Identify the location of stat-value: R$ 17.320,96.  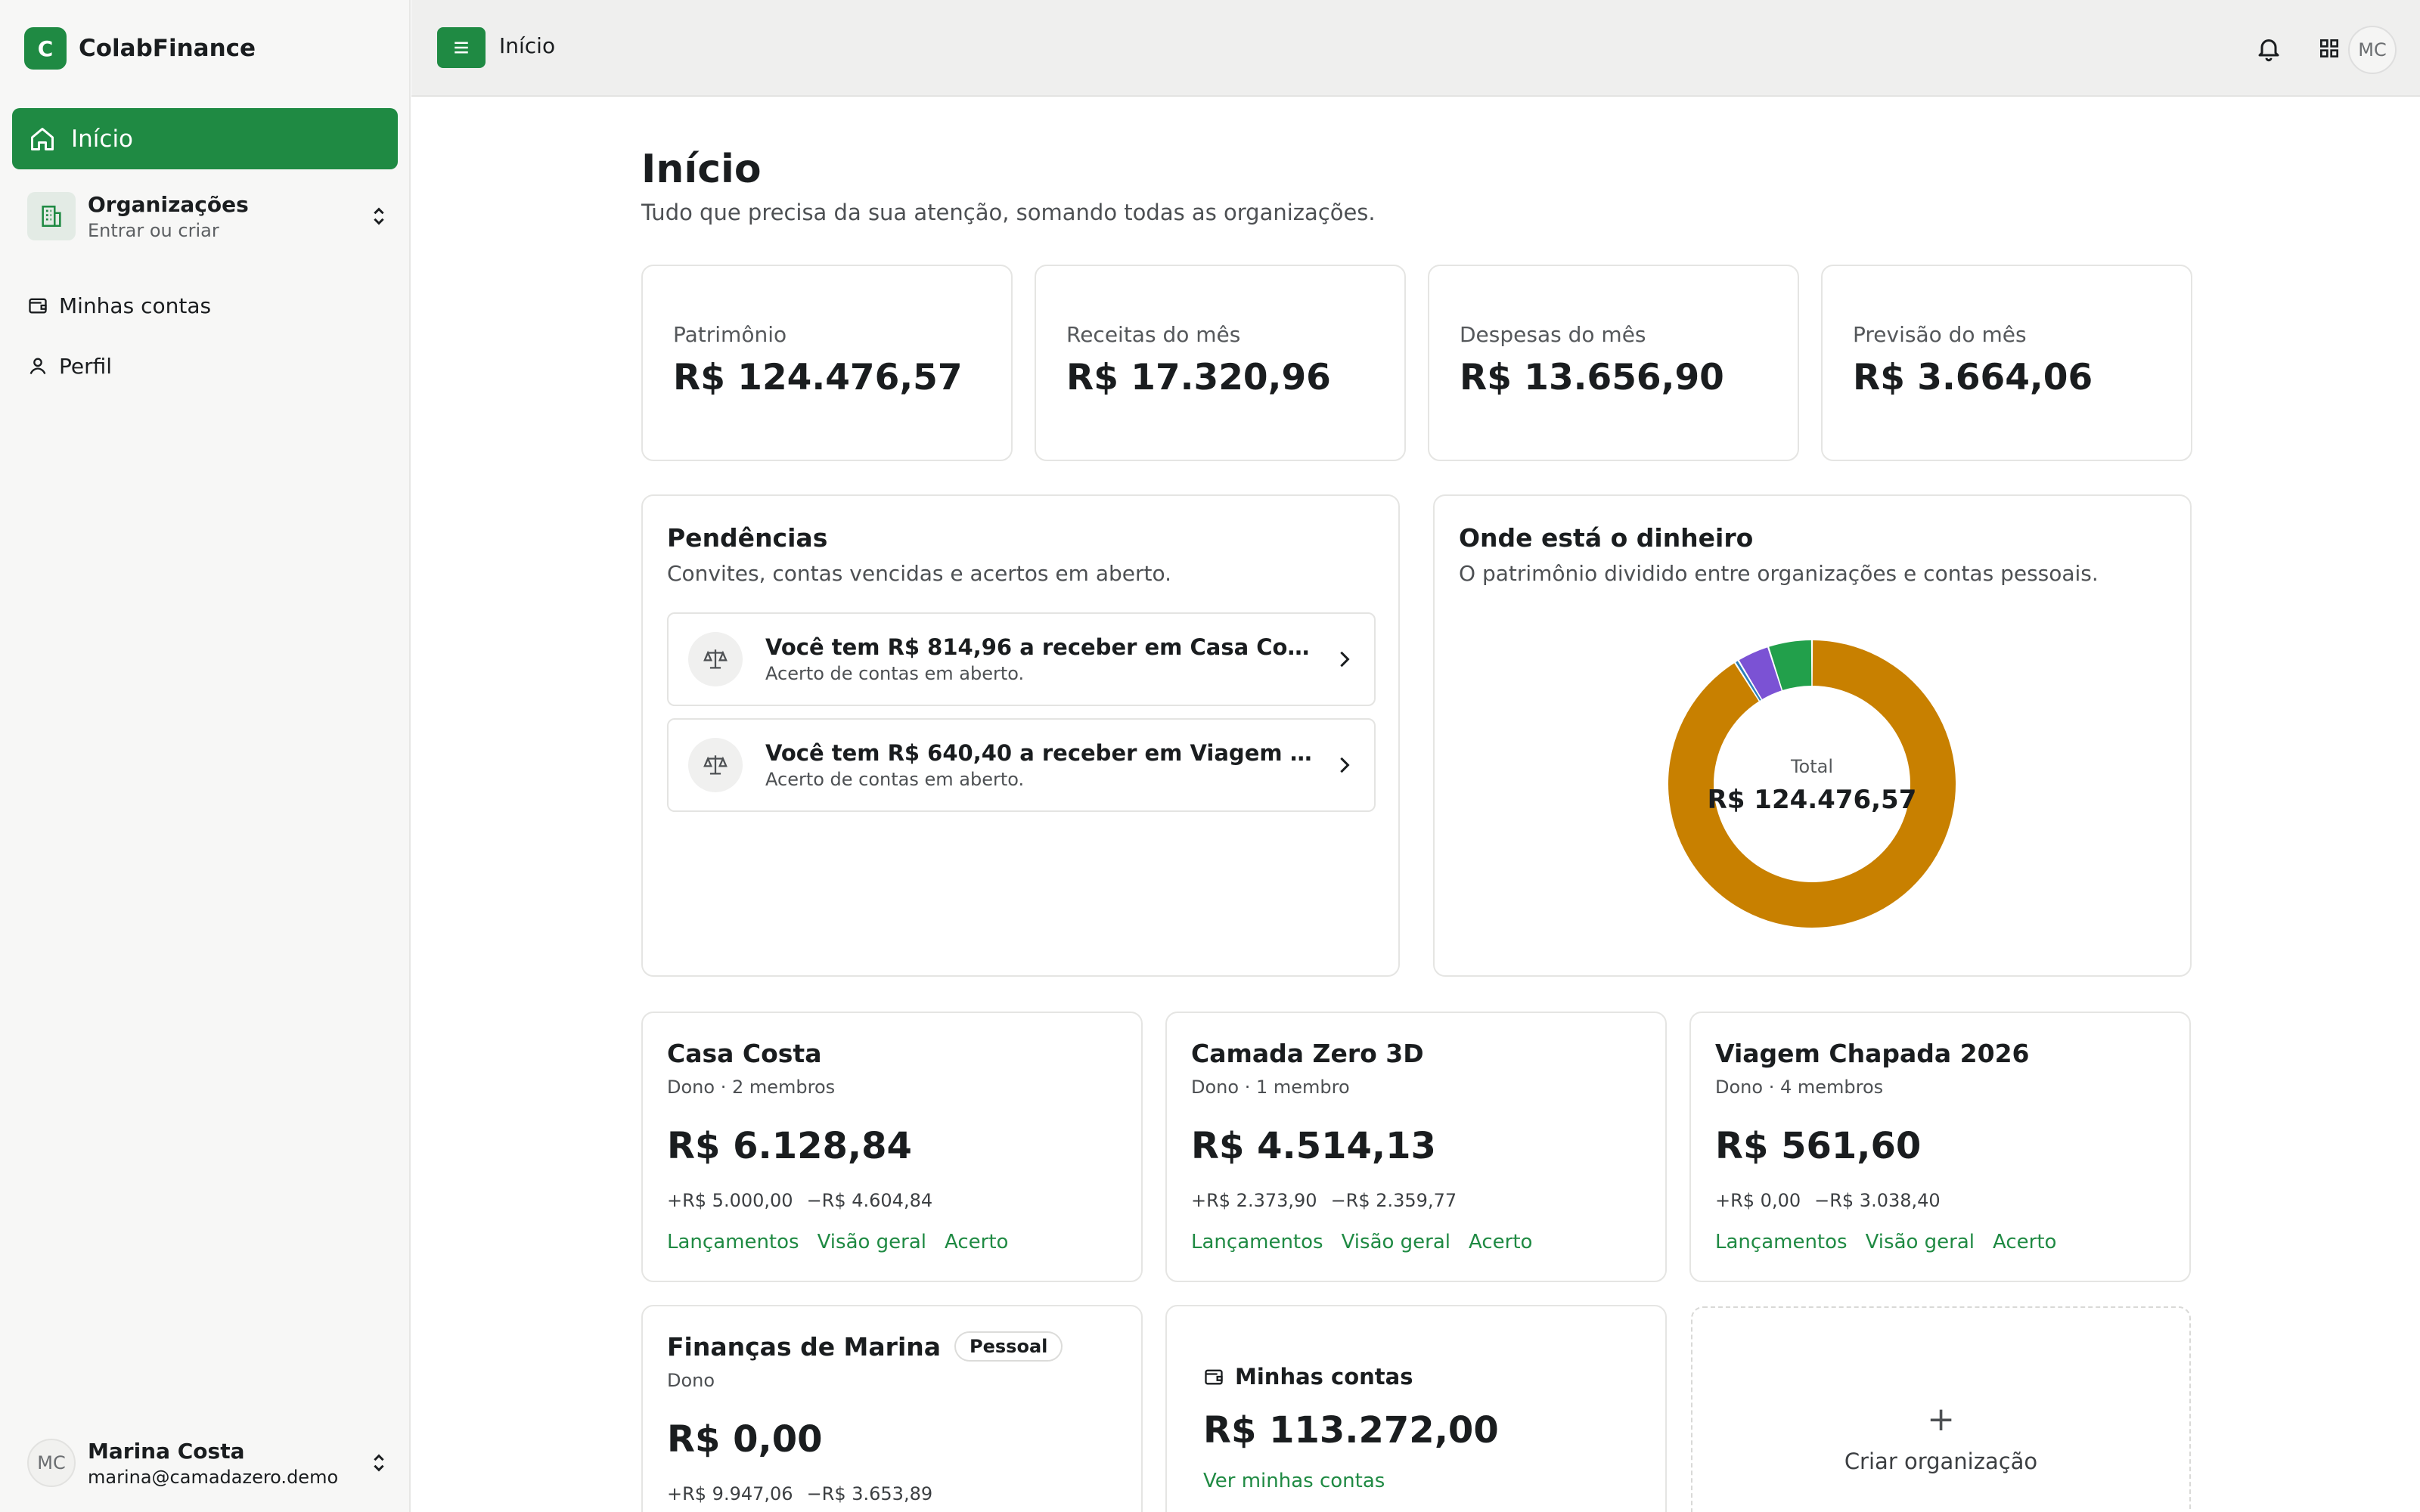
(1198, 377).